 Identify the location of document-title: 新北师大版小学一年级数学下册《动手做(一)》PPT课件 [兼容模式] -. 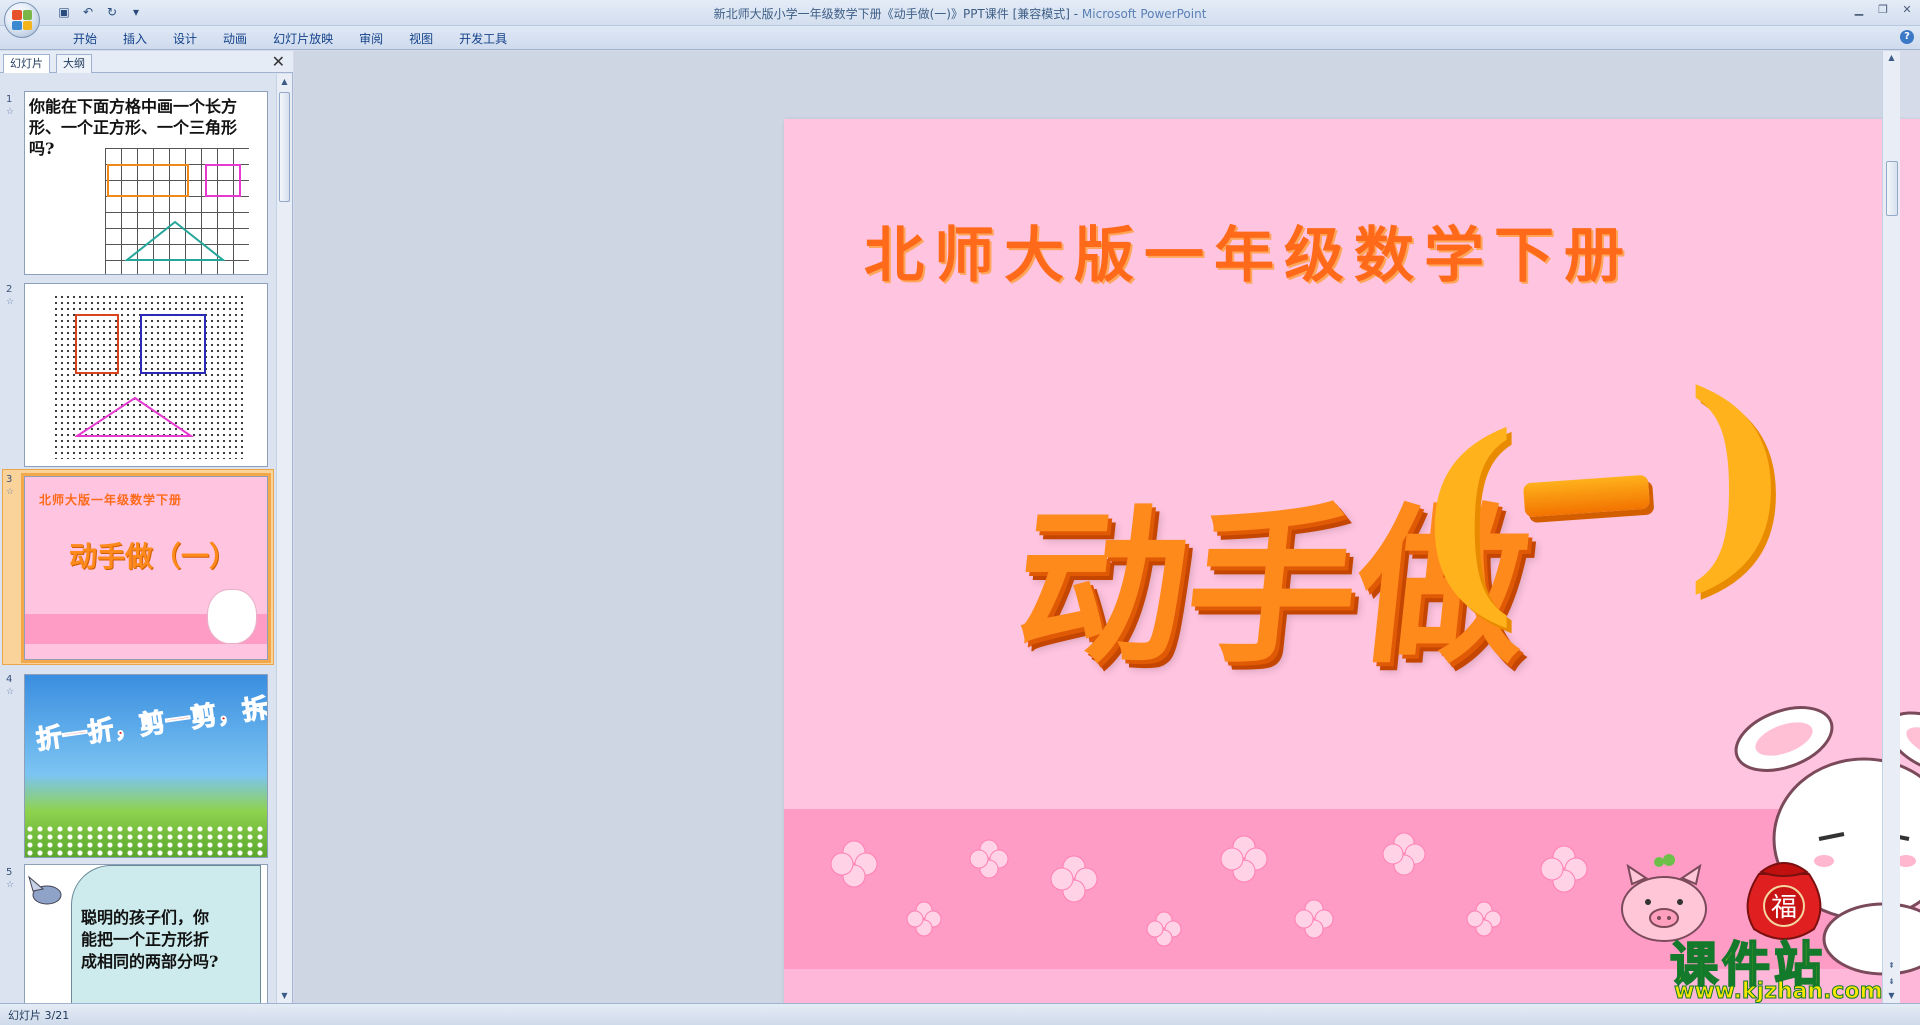
(897, 14).